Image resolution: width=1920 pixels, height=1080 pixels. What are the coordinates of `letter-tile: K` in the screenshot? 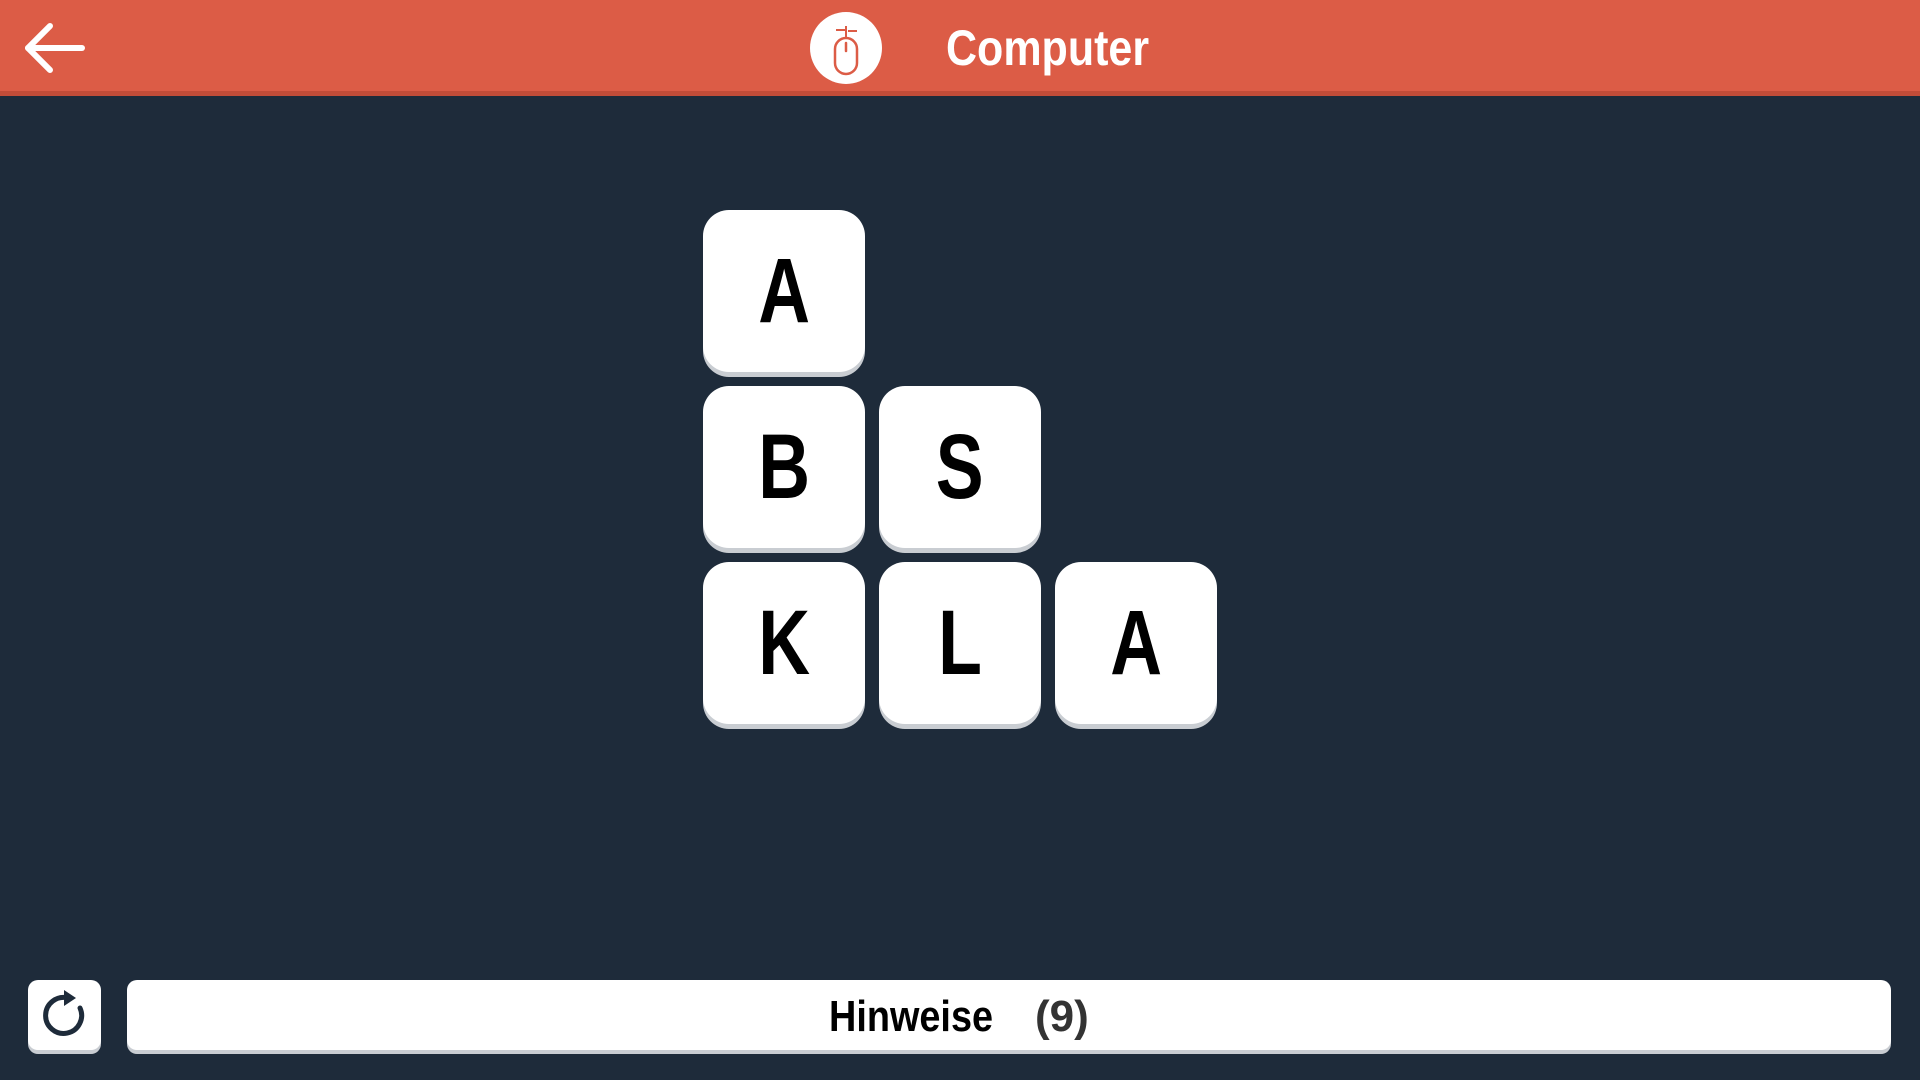 It's located at (784, 643).